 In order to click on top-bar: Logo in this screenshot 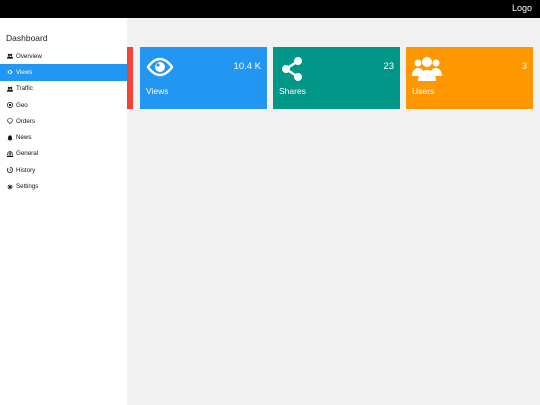, I will do `click(270, 9)`.